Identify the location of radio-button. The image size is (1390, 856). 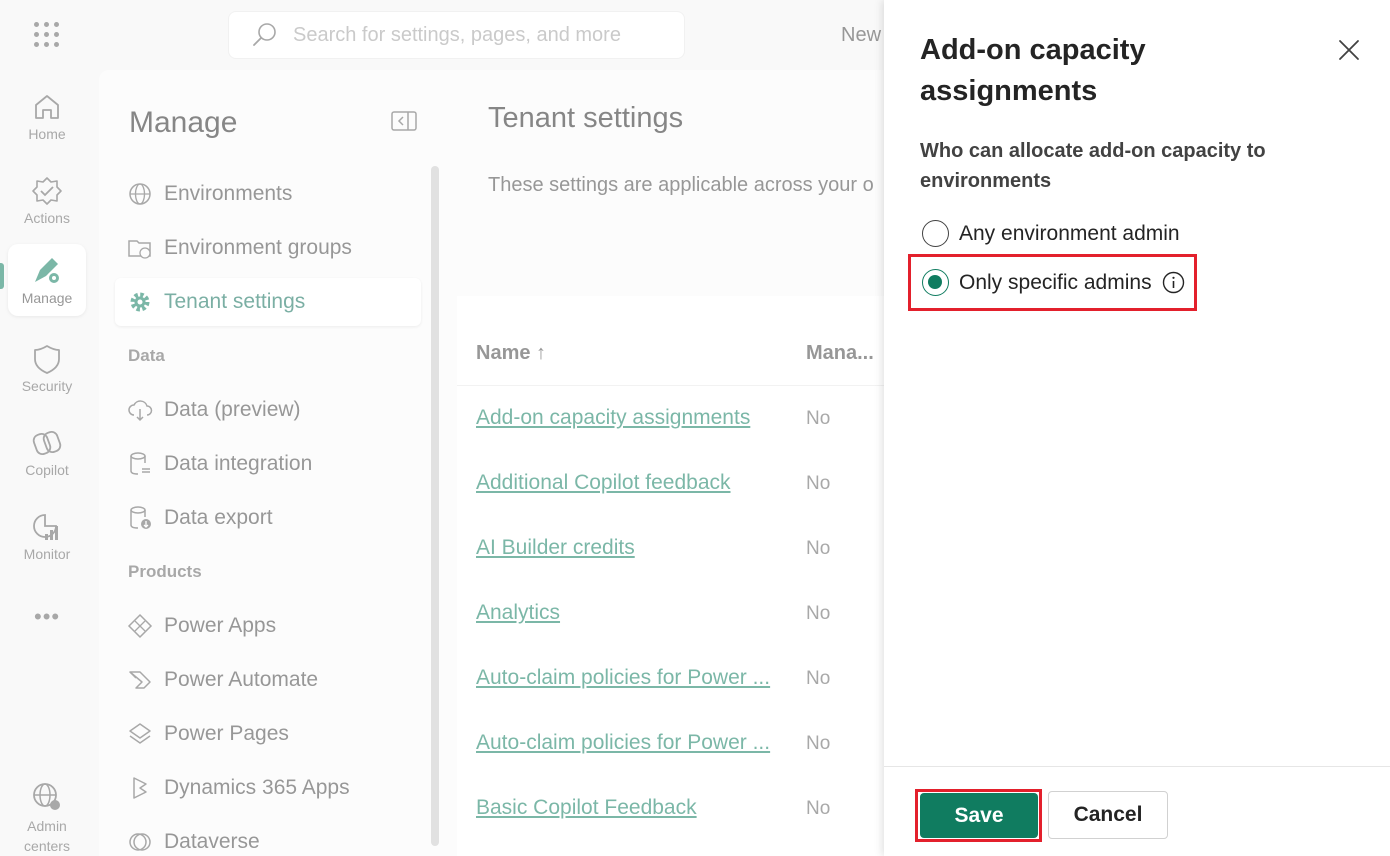
(935, 233).